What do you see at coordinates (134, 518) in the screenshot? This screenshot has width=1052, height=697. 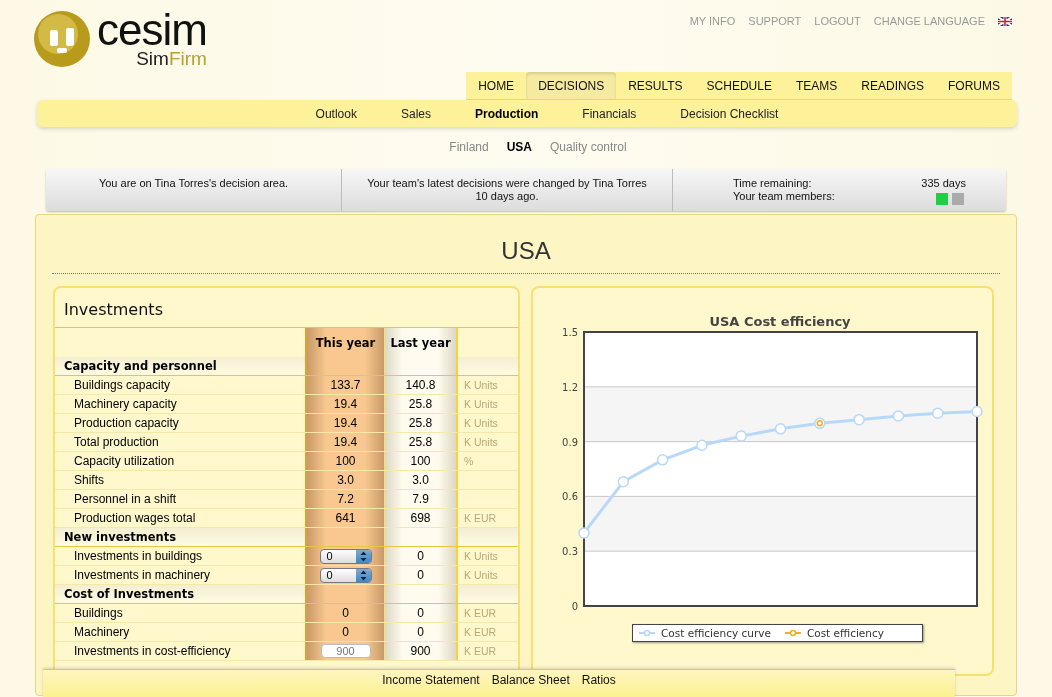 I see `row-label: Production wages total` at bounding box center [134, 518].